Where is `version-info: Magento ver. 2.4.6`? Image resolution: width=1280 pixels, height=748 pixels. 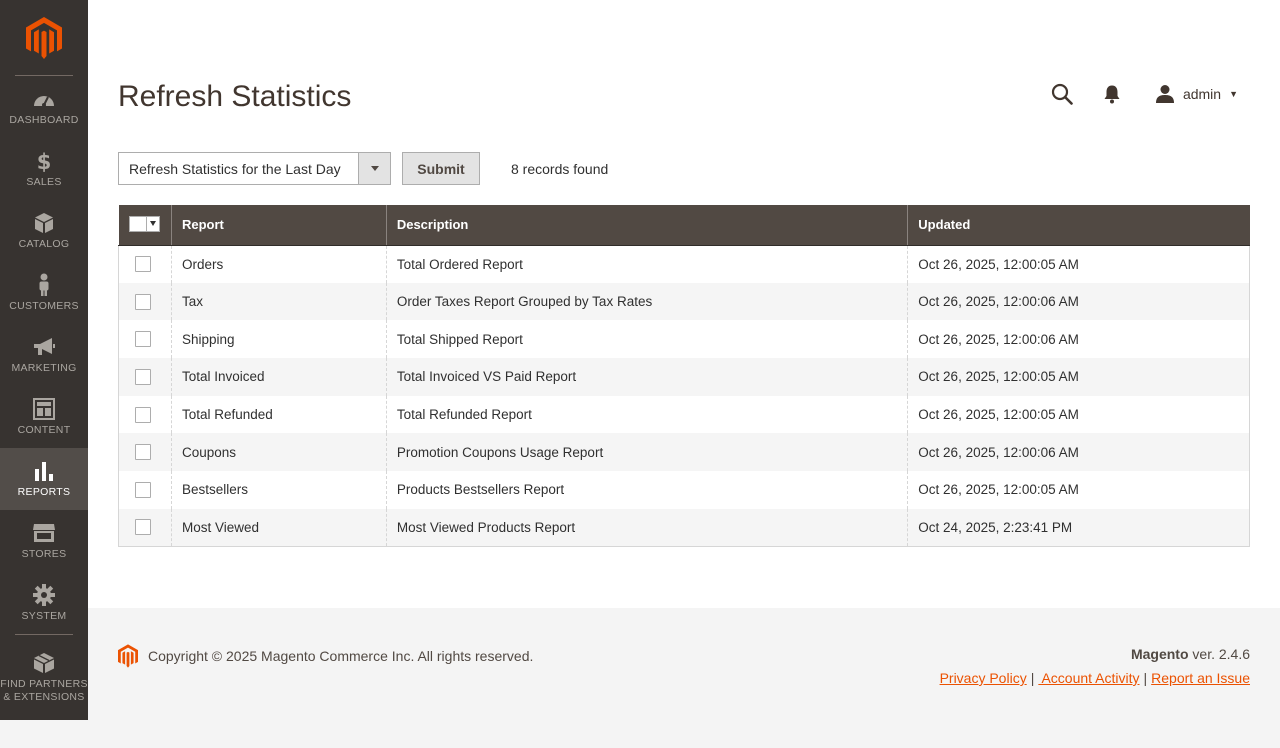 version-info: Magento ver. 2.4.6 is located at coordinates (1190, 654).